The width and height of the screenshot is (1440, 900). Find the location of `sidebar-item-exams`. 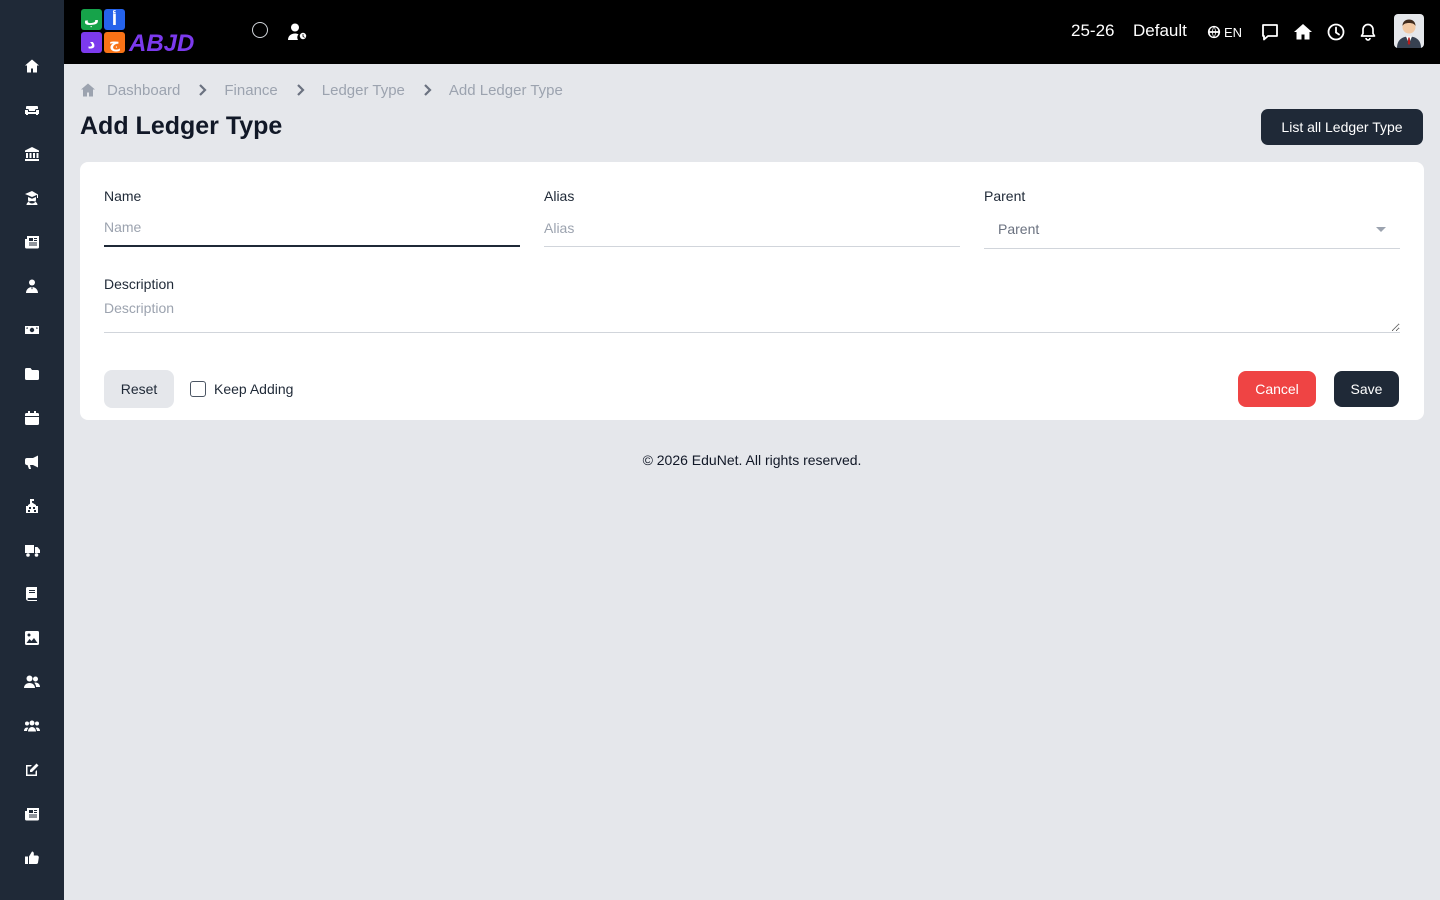

sidebar-item-exams is located at coordinates (32, 770).